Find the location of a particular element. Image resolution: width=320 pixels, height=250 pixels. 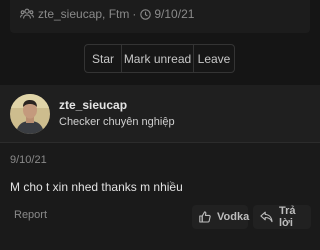

avatar is located at coordinates (30, 114).